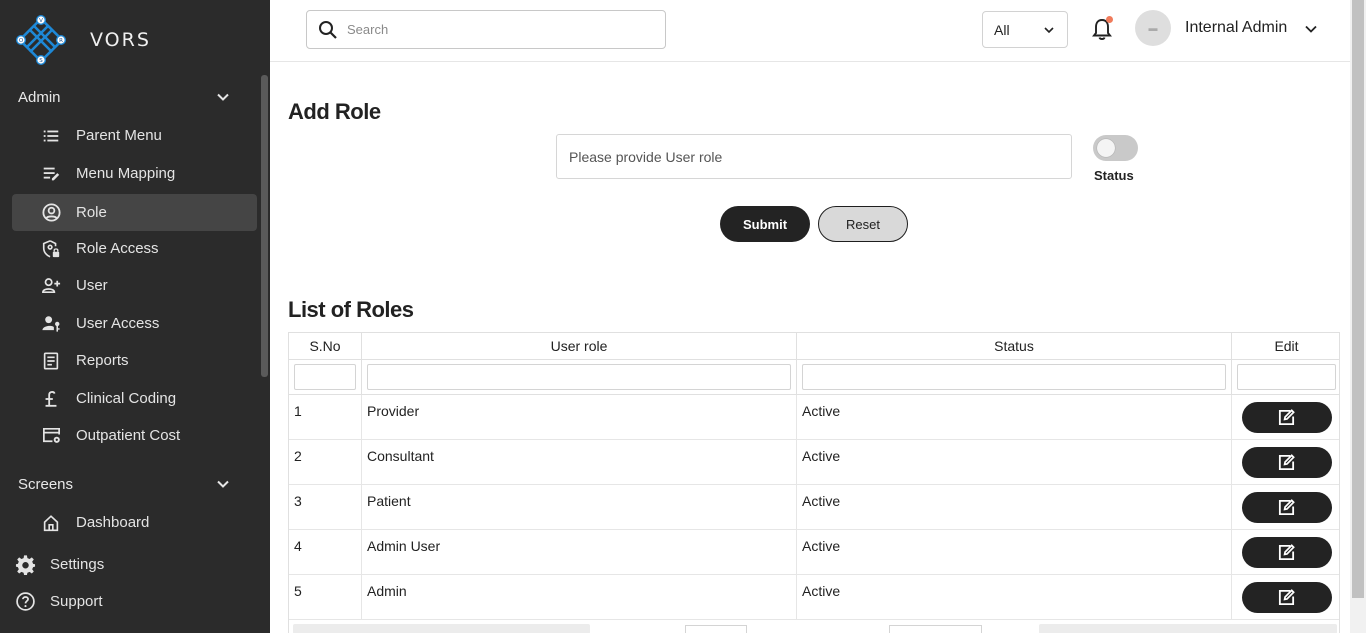 The height and width of the screenshot is (633, 1366). I want to click on filter-sno-input, so click(325, 377).